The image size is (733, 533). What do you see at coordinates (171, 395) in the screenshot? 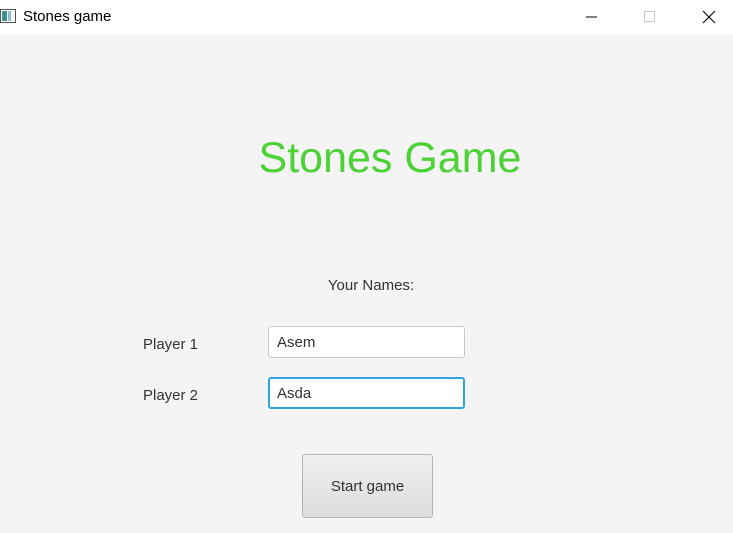
I see `player2-label: Player 2` at bounding box center [171, 395].